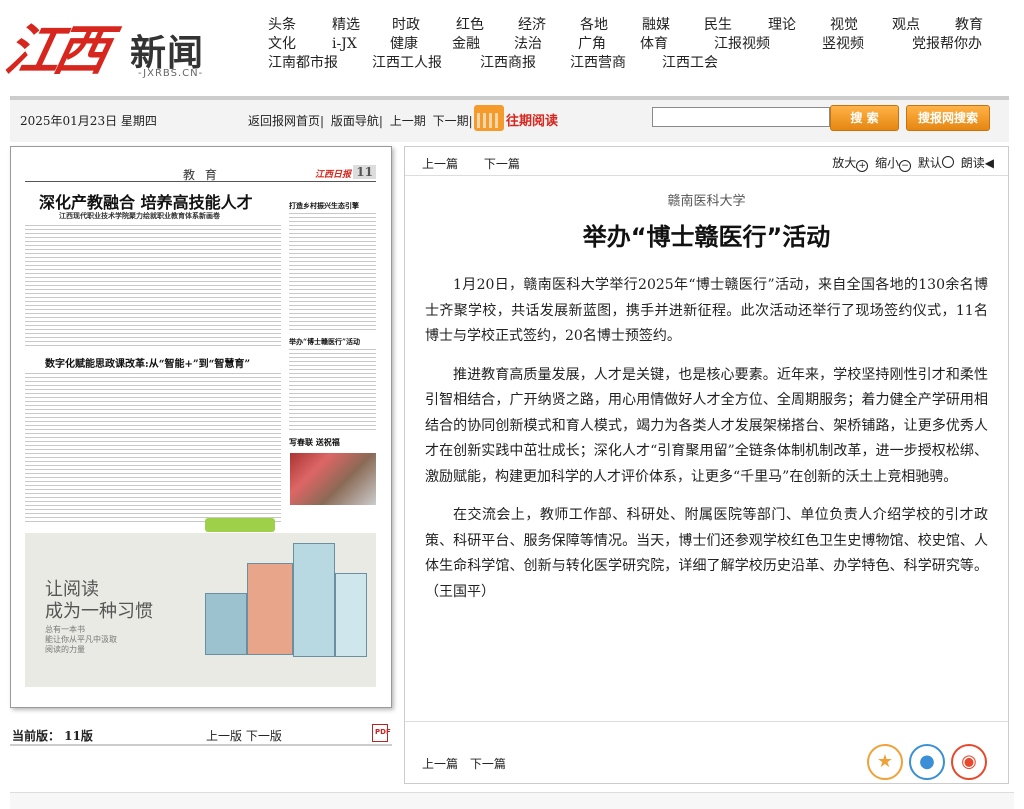 This screenshot has width=1024, height=809. I want to click on nav-link: 观点, so click(906, 25).